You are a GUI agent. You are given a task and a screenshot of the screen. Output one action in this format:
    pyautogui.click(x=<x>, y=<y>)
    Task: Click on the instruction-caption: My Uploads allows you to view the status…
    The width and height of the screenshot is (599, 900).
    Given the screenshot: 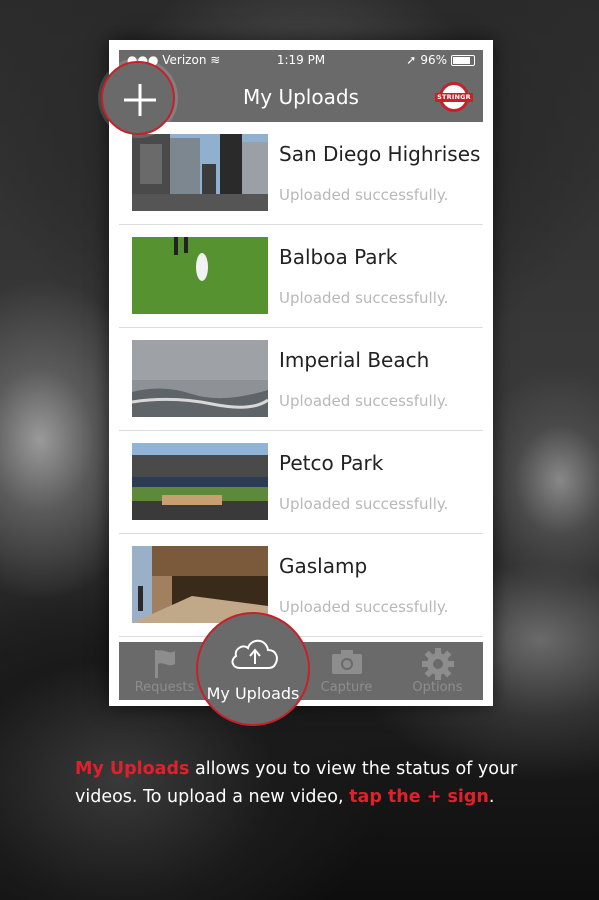 What is the action you would take?
    pyautogui.click(x=315, y=783)
    